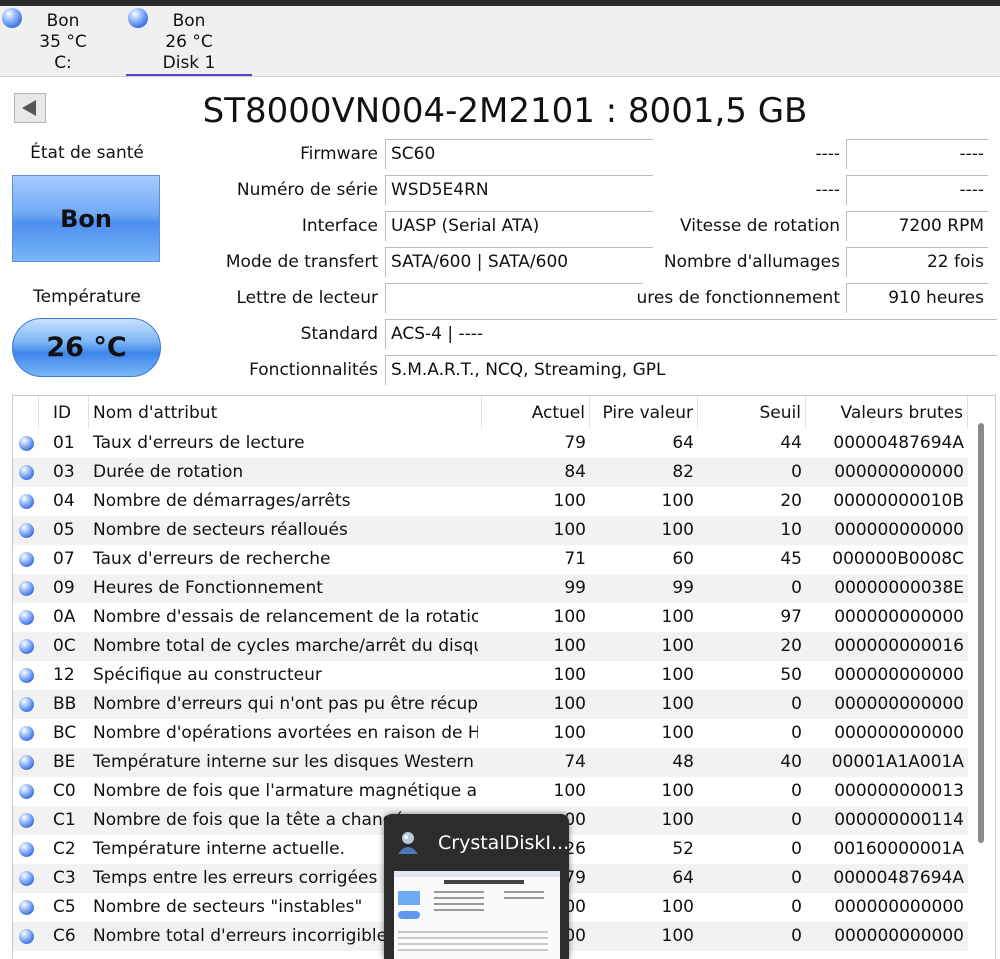 This screenshot has height=959, width=1000. What do you see at coordinates (827, 154) in the screenshot?
I see `right-field-label-1: ----` at bounding box center [827, 154].